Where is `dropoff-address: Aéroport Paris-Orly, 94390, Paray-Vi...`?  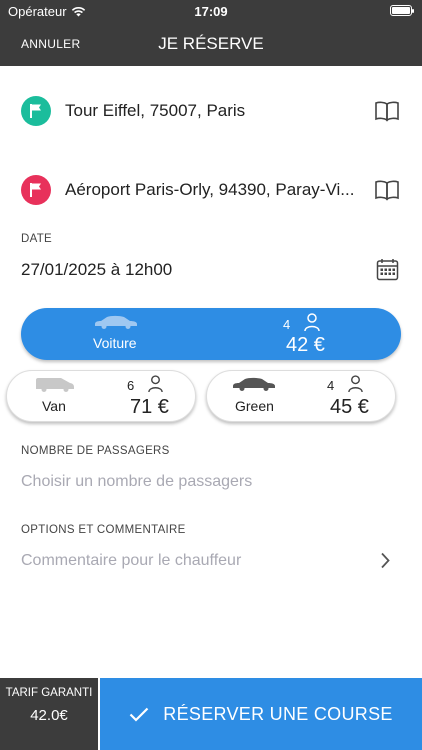
dropoff-address: Aéroport Paris-Orly, 94390, Paray-Vi... is located at coordinates (210, 189).